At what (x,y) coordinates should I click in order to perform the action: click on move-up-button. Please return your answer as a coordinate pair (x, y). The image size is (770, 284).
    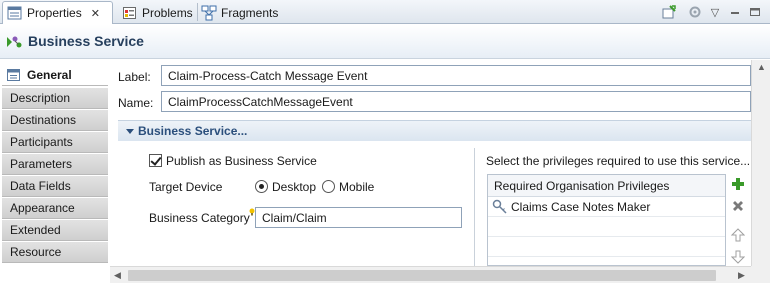
    Looking at the image, I should click on (738, 235).